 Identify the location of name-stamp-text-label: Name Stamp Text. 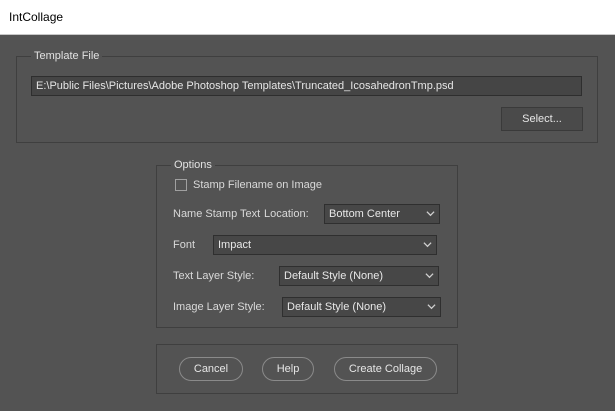
(217, 214).